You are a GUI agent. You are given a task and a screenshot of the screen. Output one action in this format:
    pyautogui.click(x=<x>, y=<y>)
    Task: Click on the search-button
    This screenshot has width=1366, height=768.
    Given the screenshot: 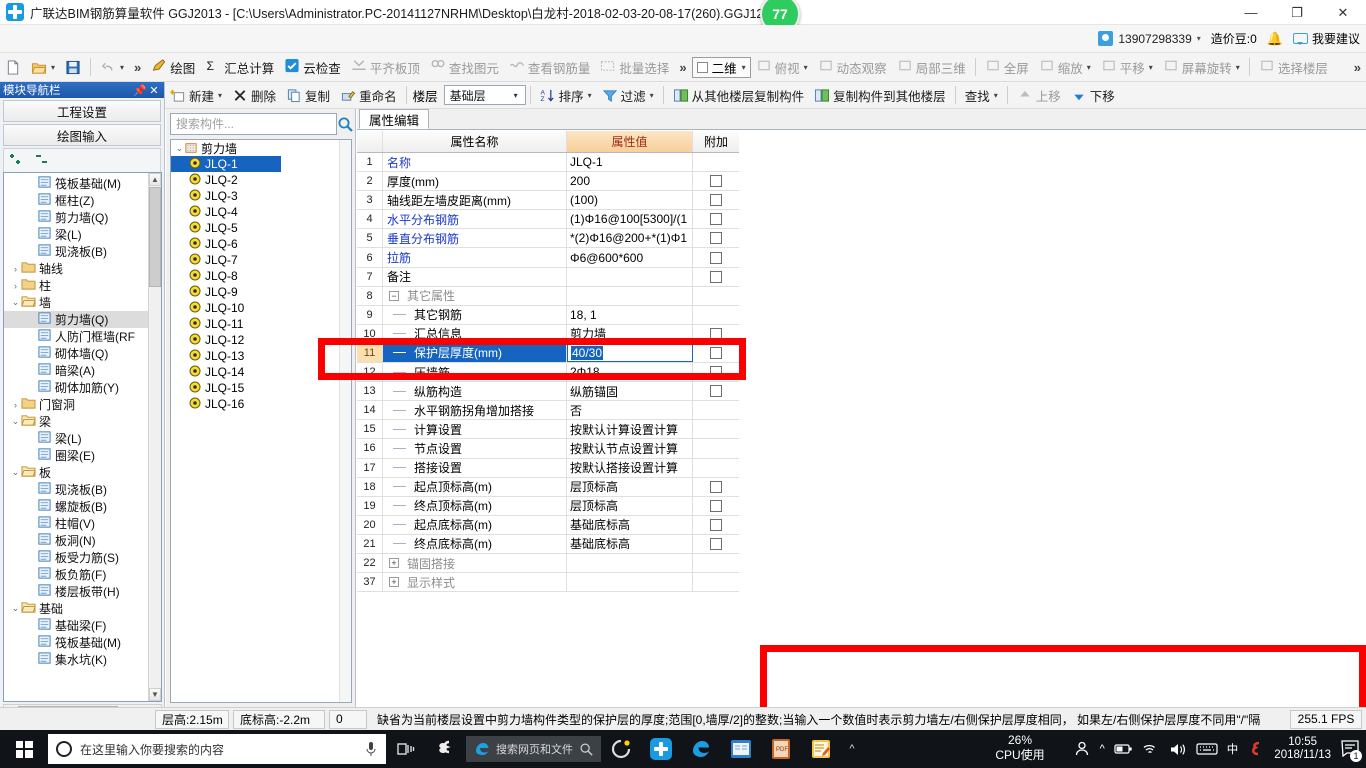 What is the action you would take?
    pyautogui.click(x=345, y=124)
    